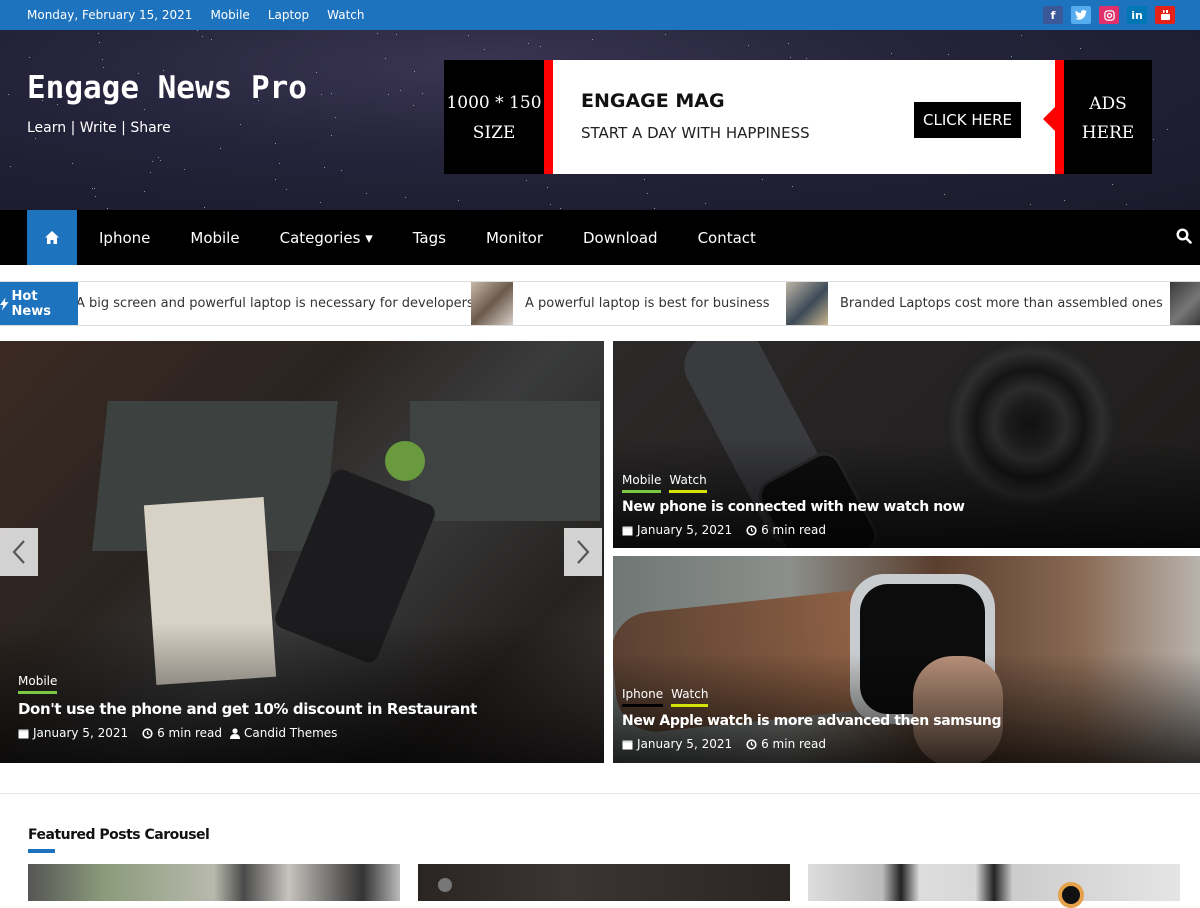  What do you see at coordinates (1053, 15) in the screenshot?
I see `facebook-icon: f` at bounding box center [1053, 15].